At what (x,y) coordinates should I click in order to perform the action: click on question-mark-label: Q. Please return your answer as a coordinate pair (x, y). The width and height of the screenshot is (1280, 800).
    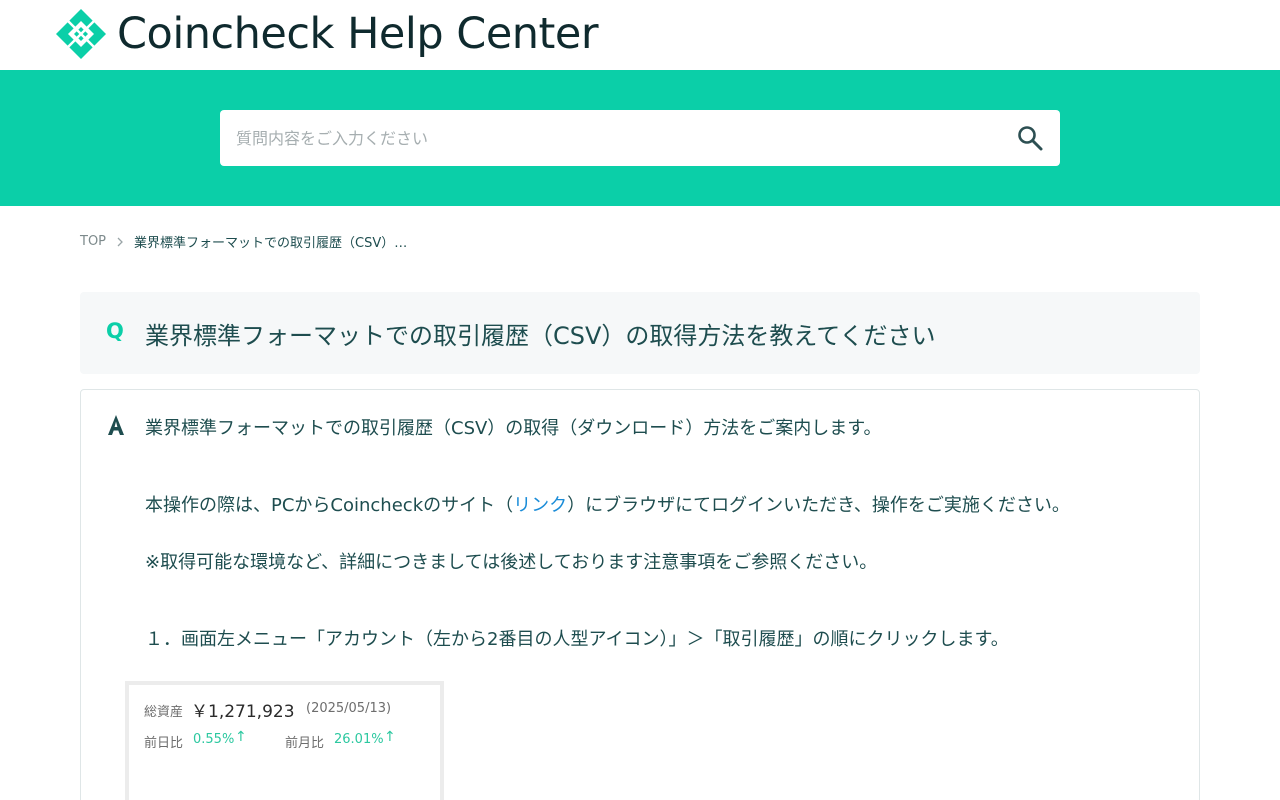
    Looking at the image, I should click on (115, 331).